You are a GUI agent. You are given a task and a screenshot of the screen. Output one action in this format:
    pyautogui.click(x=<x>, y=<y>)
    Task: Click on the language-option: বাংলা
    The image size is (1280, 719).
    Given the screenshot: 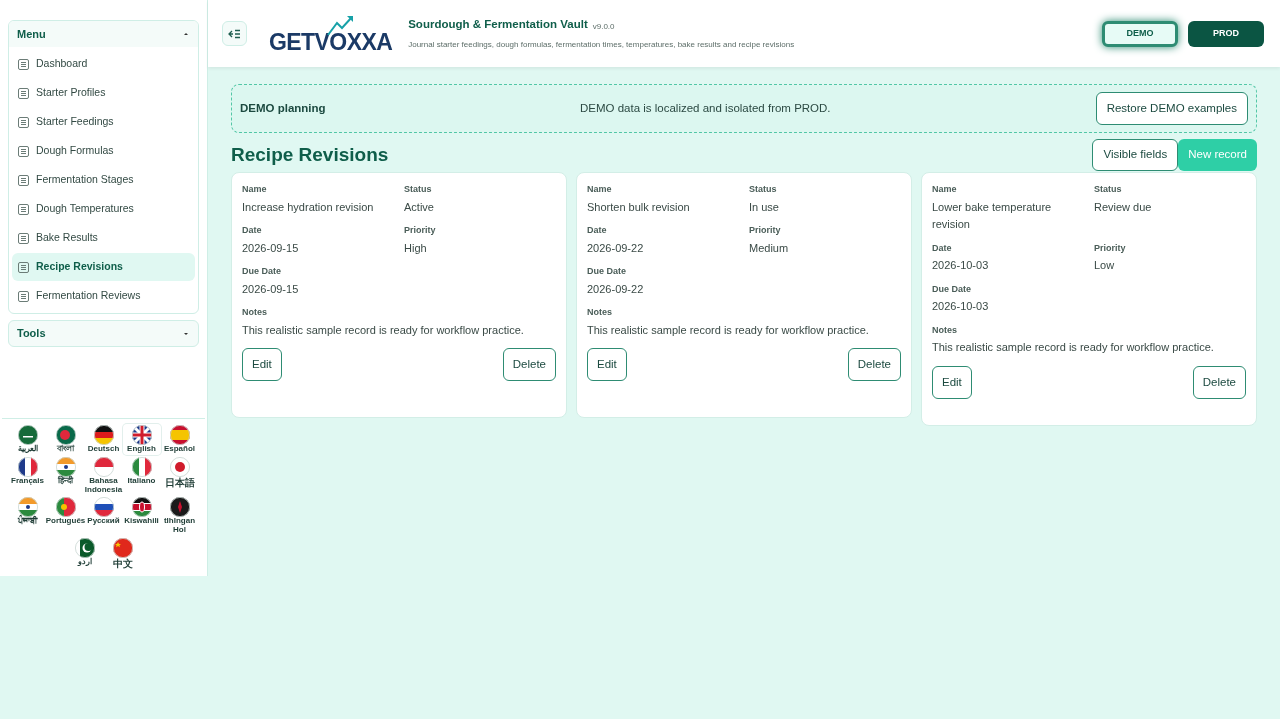 What is the action you would take?
    pyautogui.click(x=65, y=439)
    